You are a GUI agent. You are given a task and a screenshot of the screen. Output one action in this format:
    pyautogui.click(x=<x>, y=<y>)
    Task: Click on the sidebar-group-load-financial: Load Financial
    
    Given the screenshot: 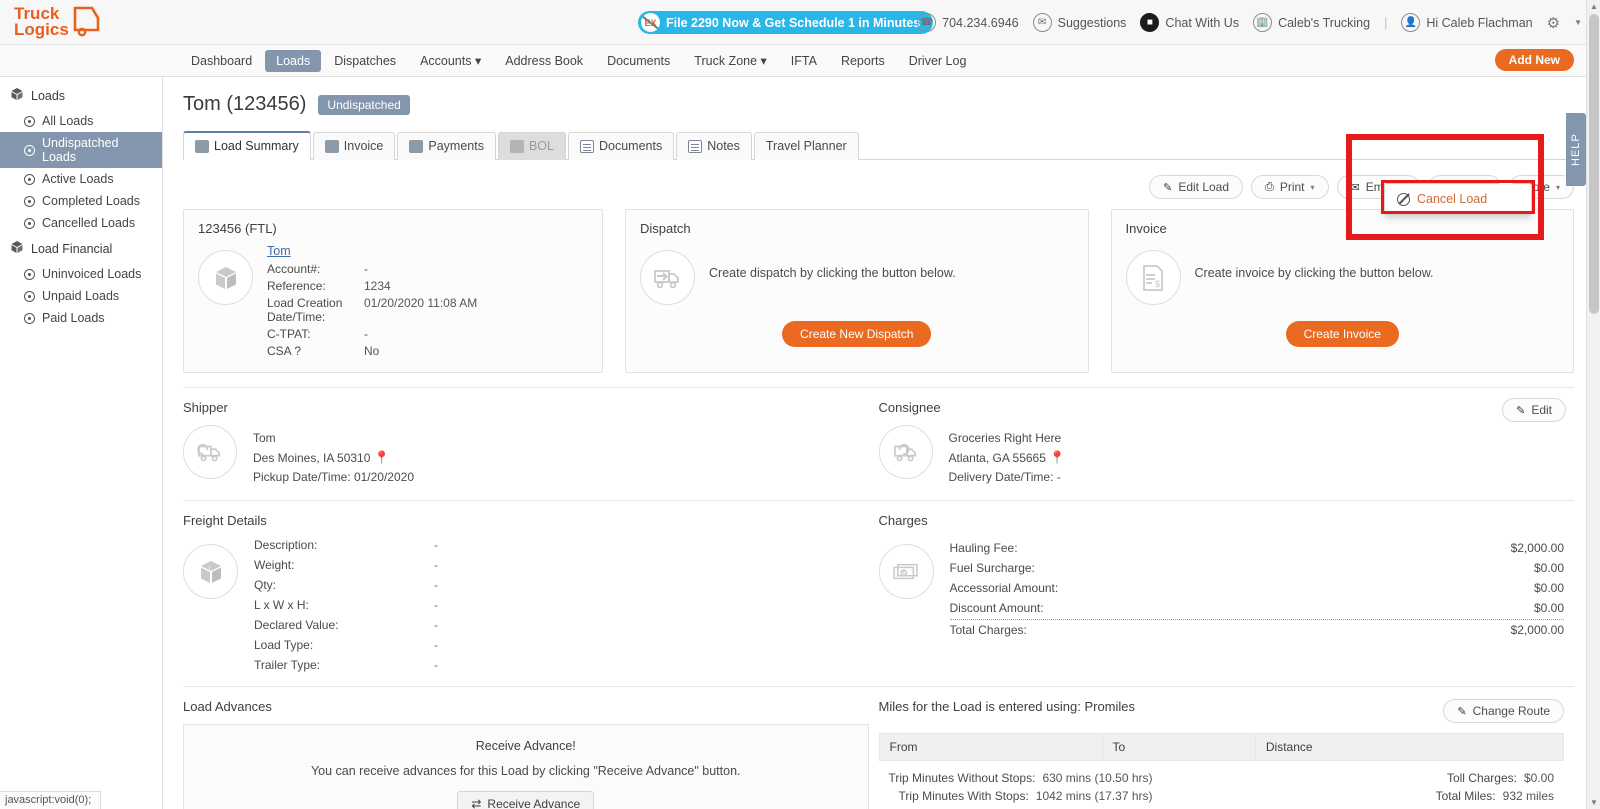 What is the action you would take?
    pyautogui.click(x=81, y=248)
    